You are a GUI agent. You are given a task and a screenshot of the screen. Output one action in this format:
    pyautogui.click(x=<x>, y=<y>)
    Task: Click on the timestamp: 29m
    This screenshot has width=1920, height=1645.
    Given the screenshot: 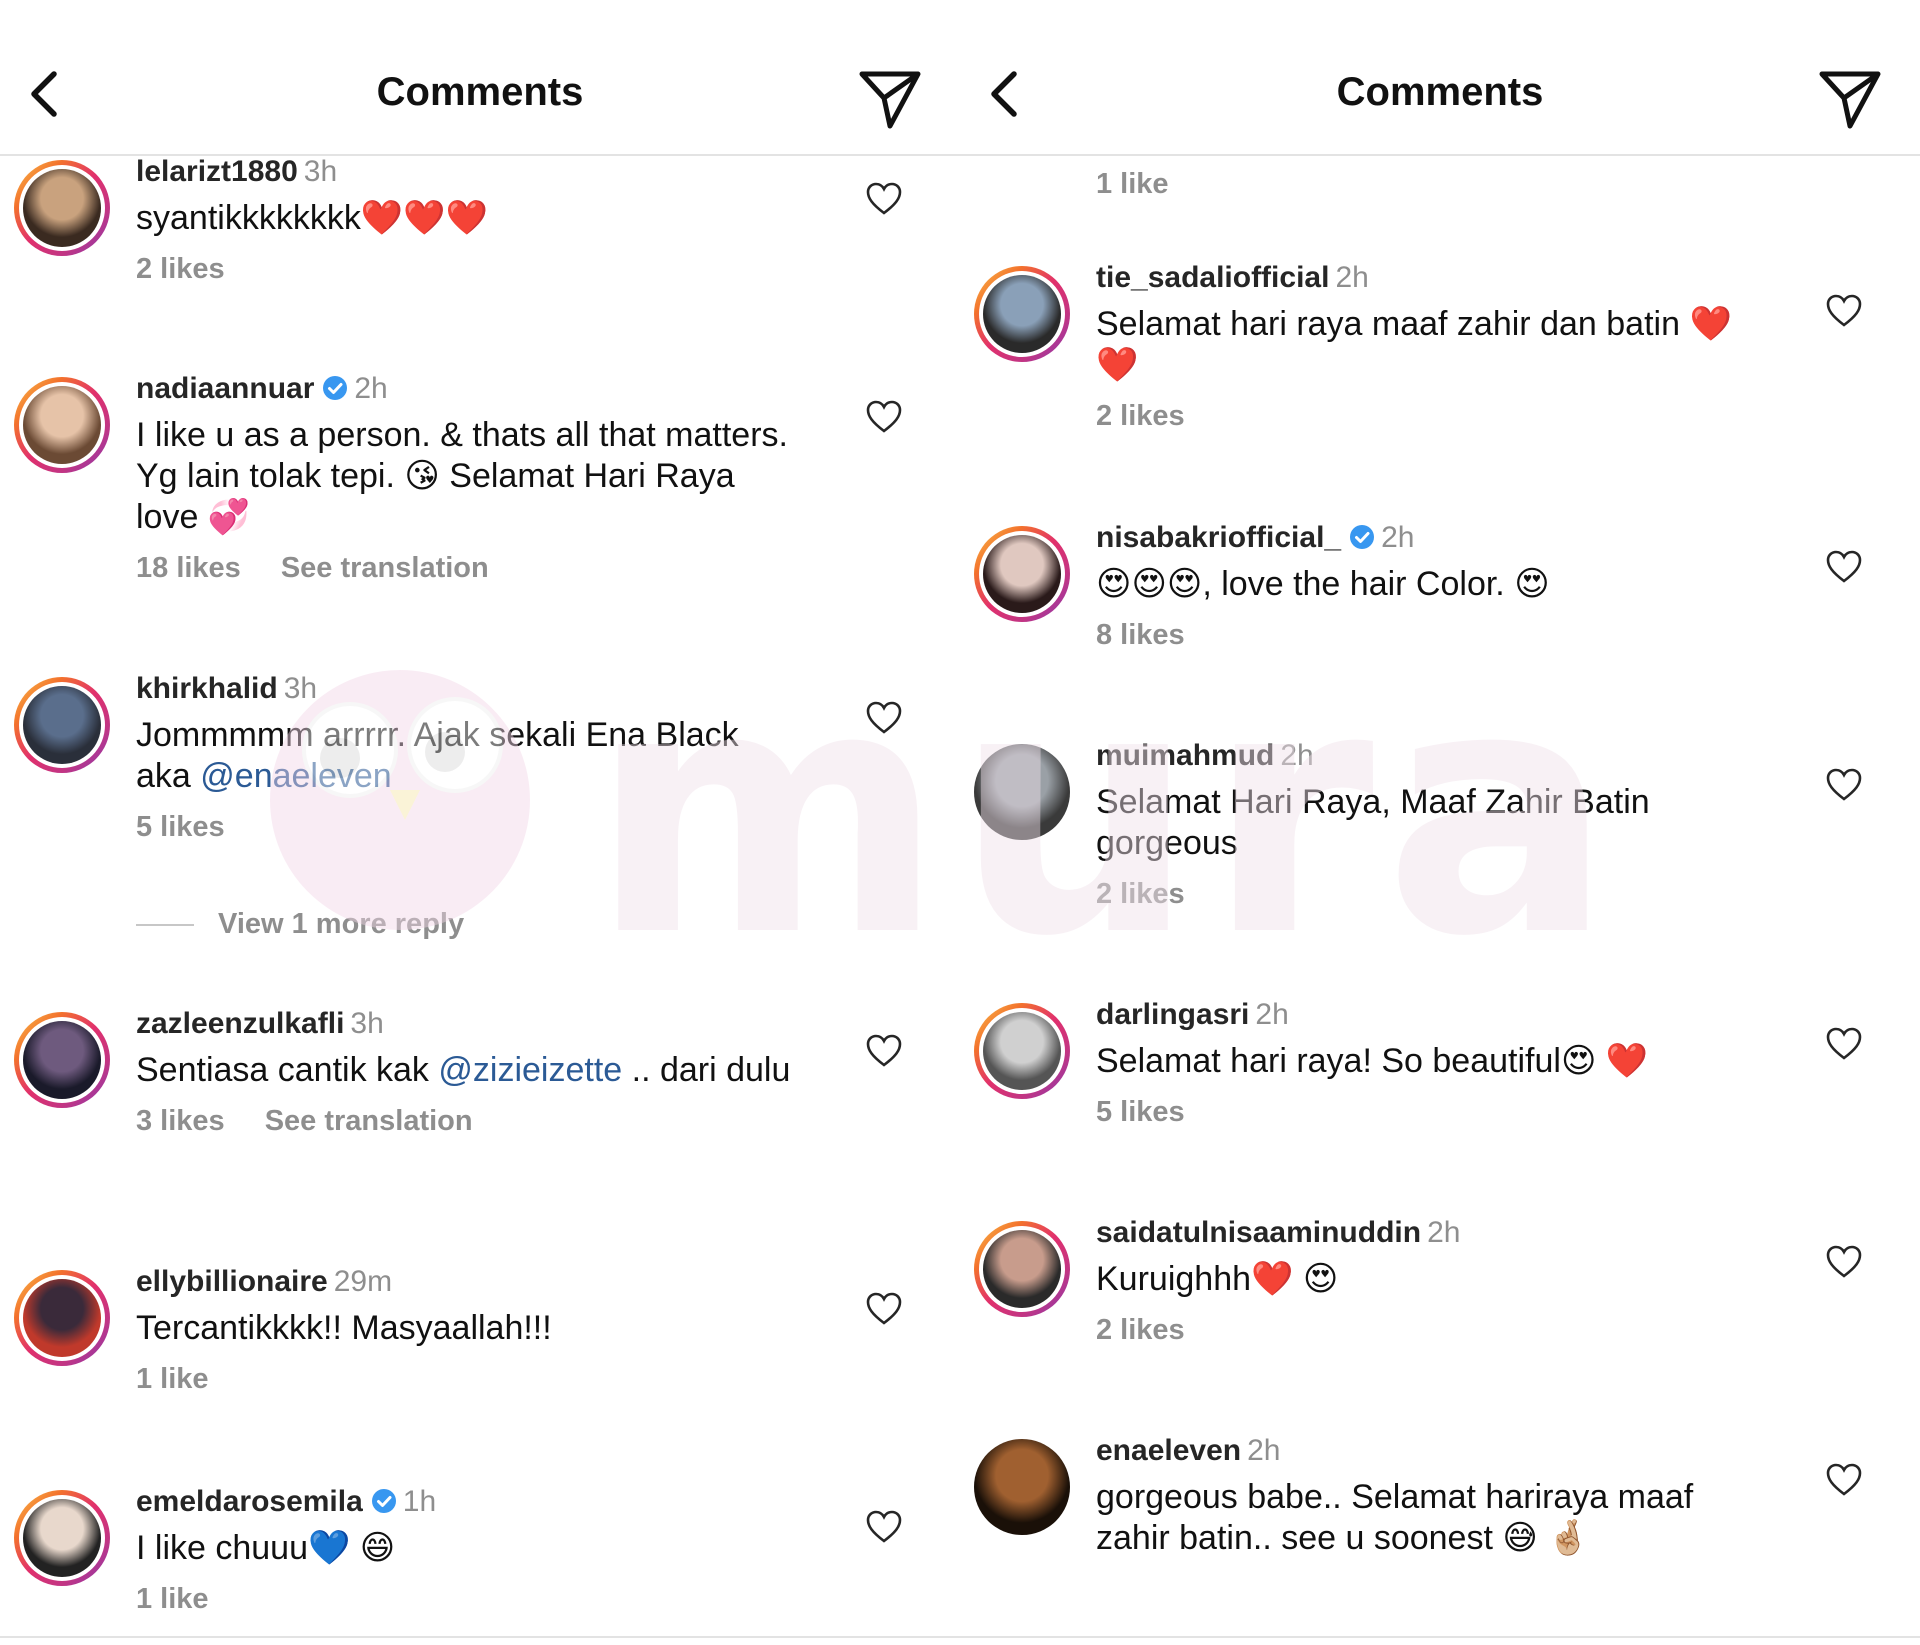 What is the action you would take?
    pyautogui.click(x=363, y=1281)
    